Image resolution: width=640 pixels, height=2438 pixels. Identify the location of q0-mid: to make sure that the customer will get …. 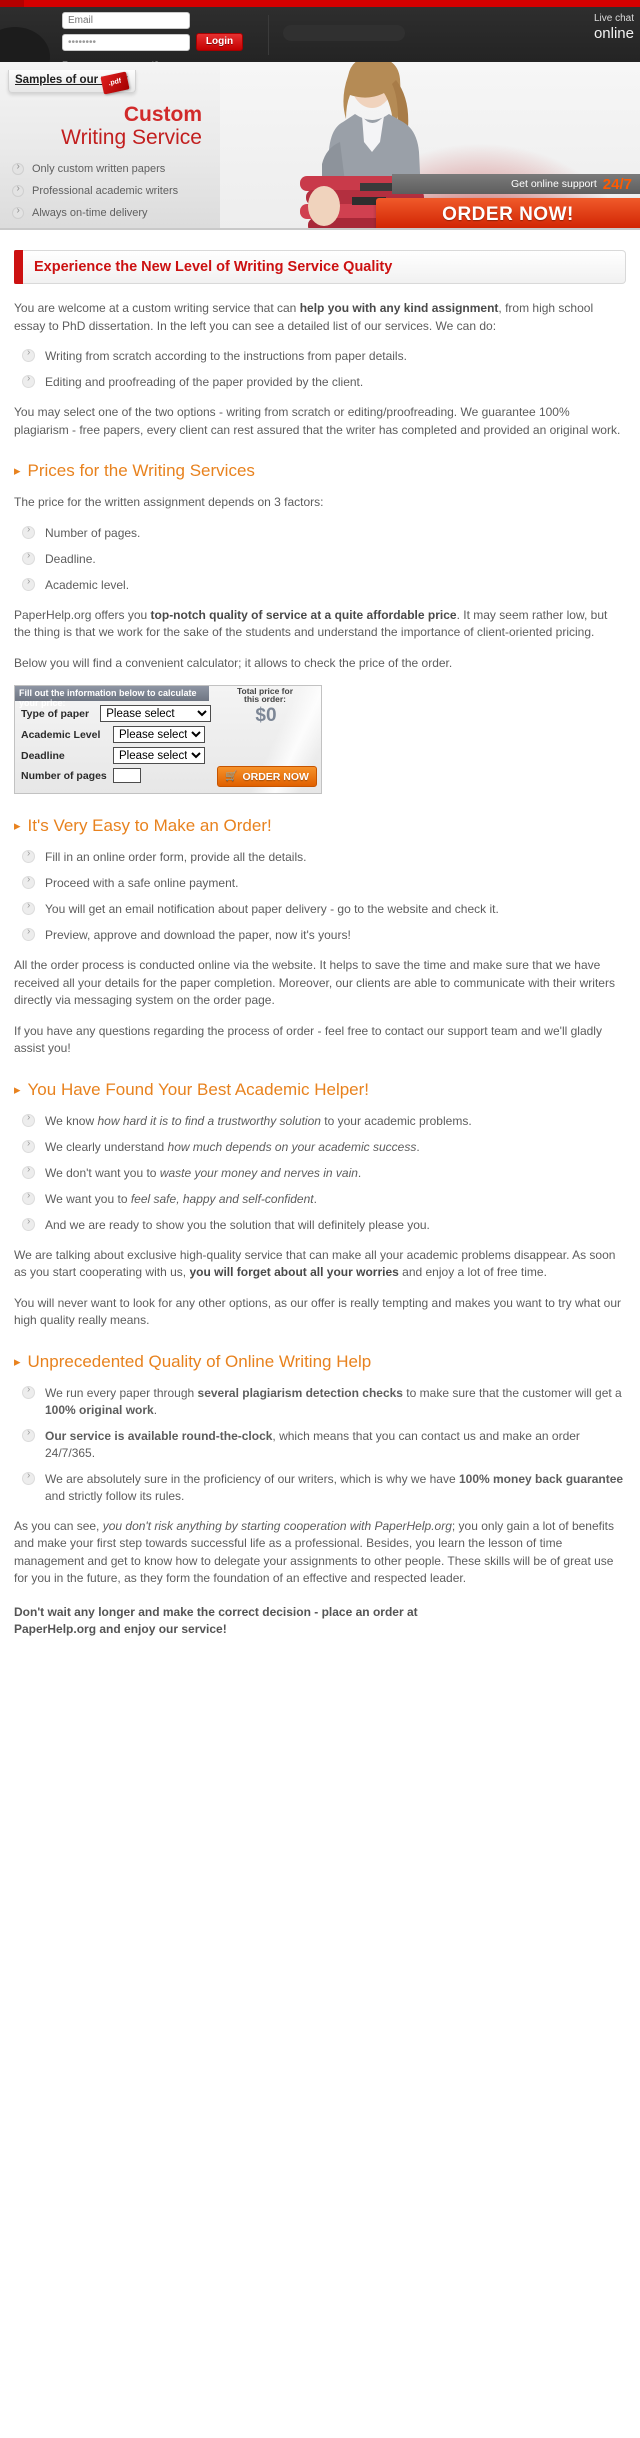
(512, 1392).